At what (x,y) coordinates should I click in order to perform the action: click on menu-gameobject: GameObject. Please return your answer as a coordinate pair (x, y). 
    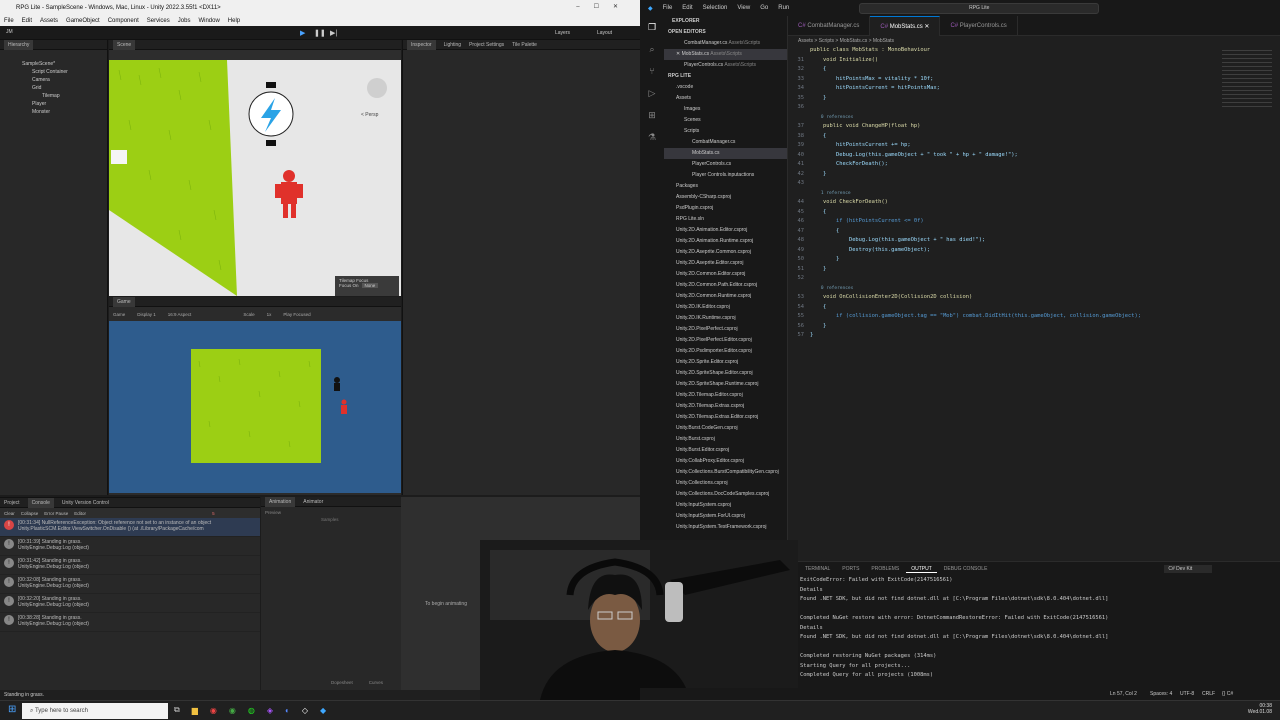
    Looking at the image, I should click on (83, 21).